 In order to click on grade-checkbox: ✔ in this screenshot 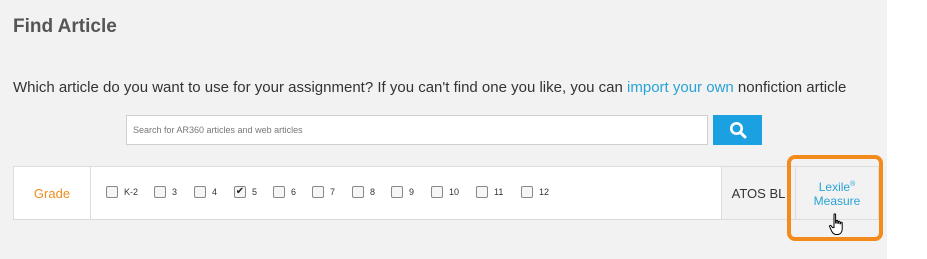, I will do `click(240, 192)`.